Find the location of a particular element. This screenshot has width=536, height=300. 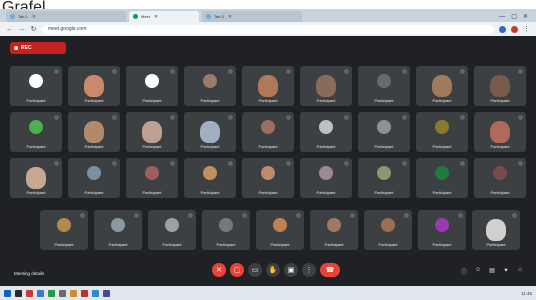

maximize-icon: ▢ is located at coordinates (514, 16).